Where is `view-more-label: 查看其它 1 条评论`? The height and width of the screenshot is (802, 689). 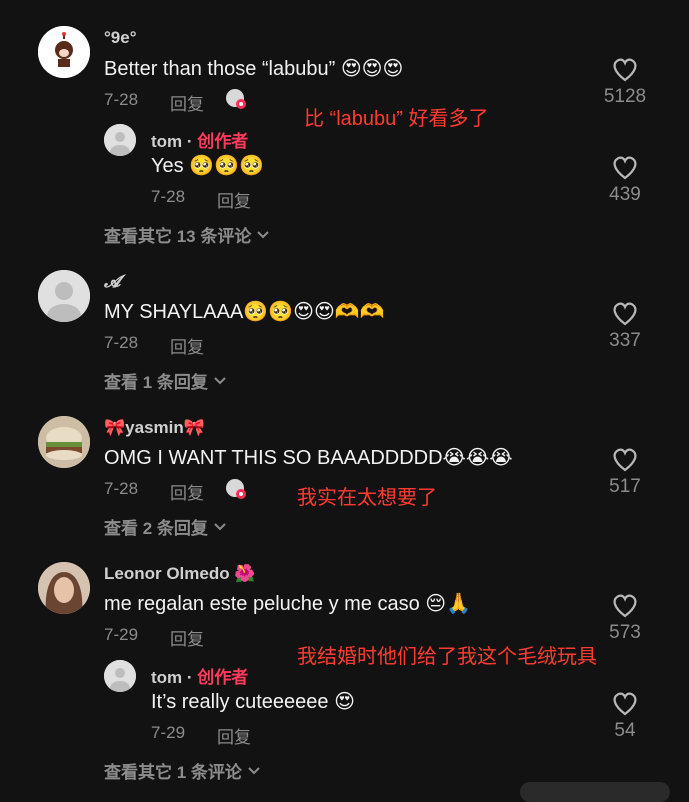 view-more-label: 查看其它 1 条评论 is located at coordinates (173, 772).